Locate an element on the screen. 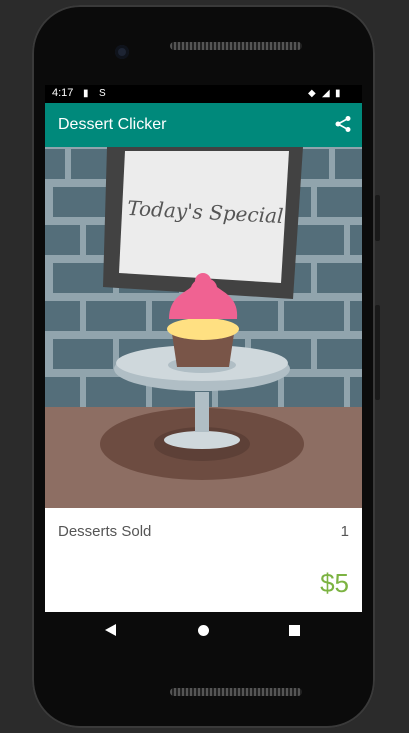  front-camera is located at coordinates (122, 52).